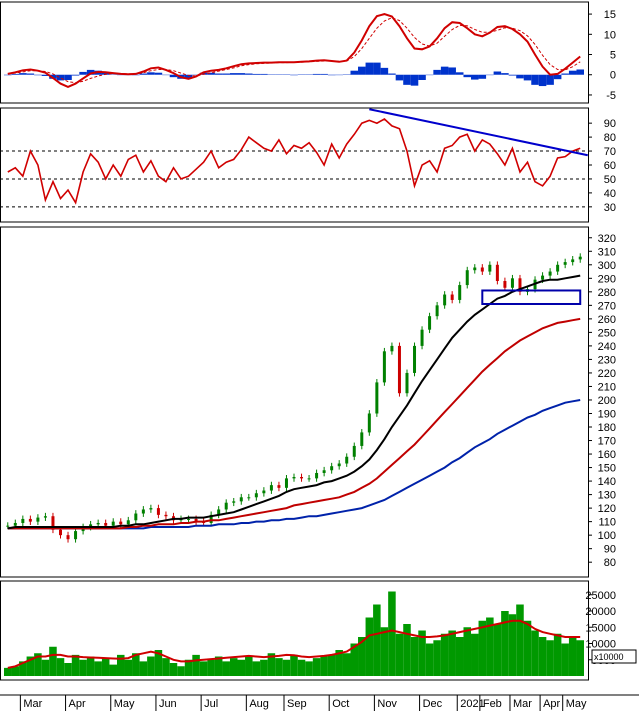 This screenshot has height=711, width=639. What do you see at coordinates (607, 266) in the screenshot?
I see `y-tick-label: 300` at bounding box center [607, 266].